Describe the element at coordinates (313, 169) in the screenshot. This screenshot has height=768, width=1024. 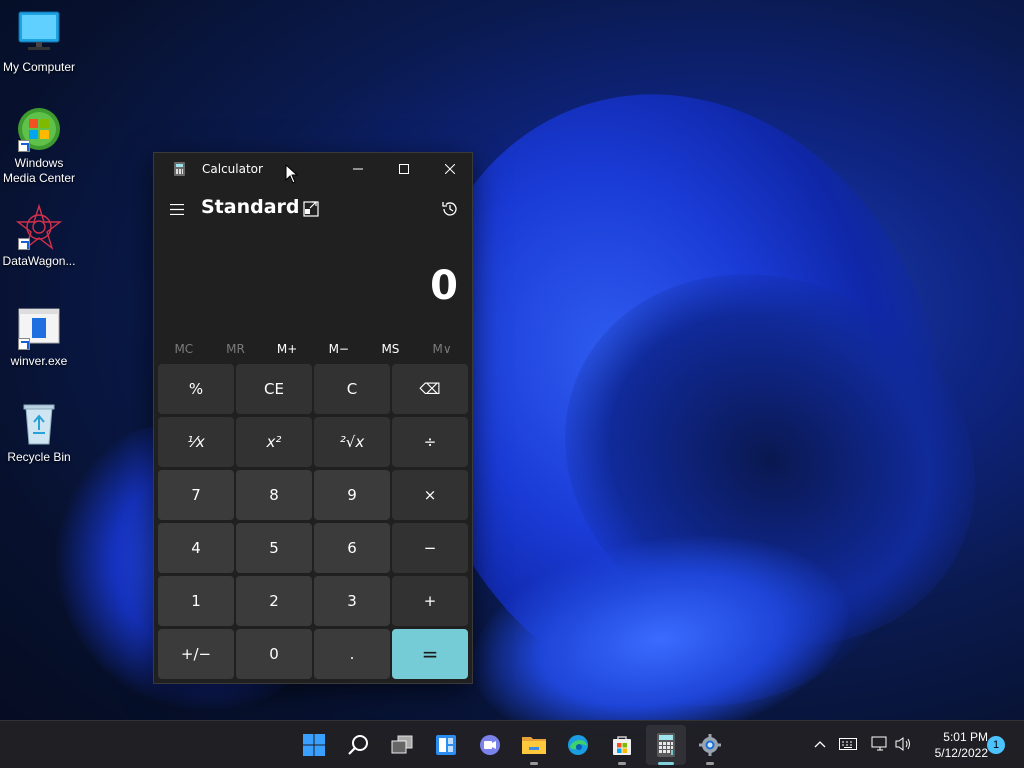
I see `title-bar: Calculator` at that location.